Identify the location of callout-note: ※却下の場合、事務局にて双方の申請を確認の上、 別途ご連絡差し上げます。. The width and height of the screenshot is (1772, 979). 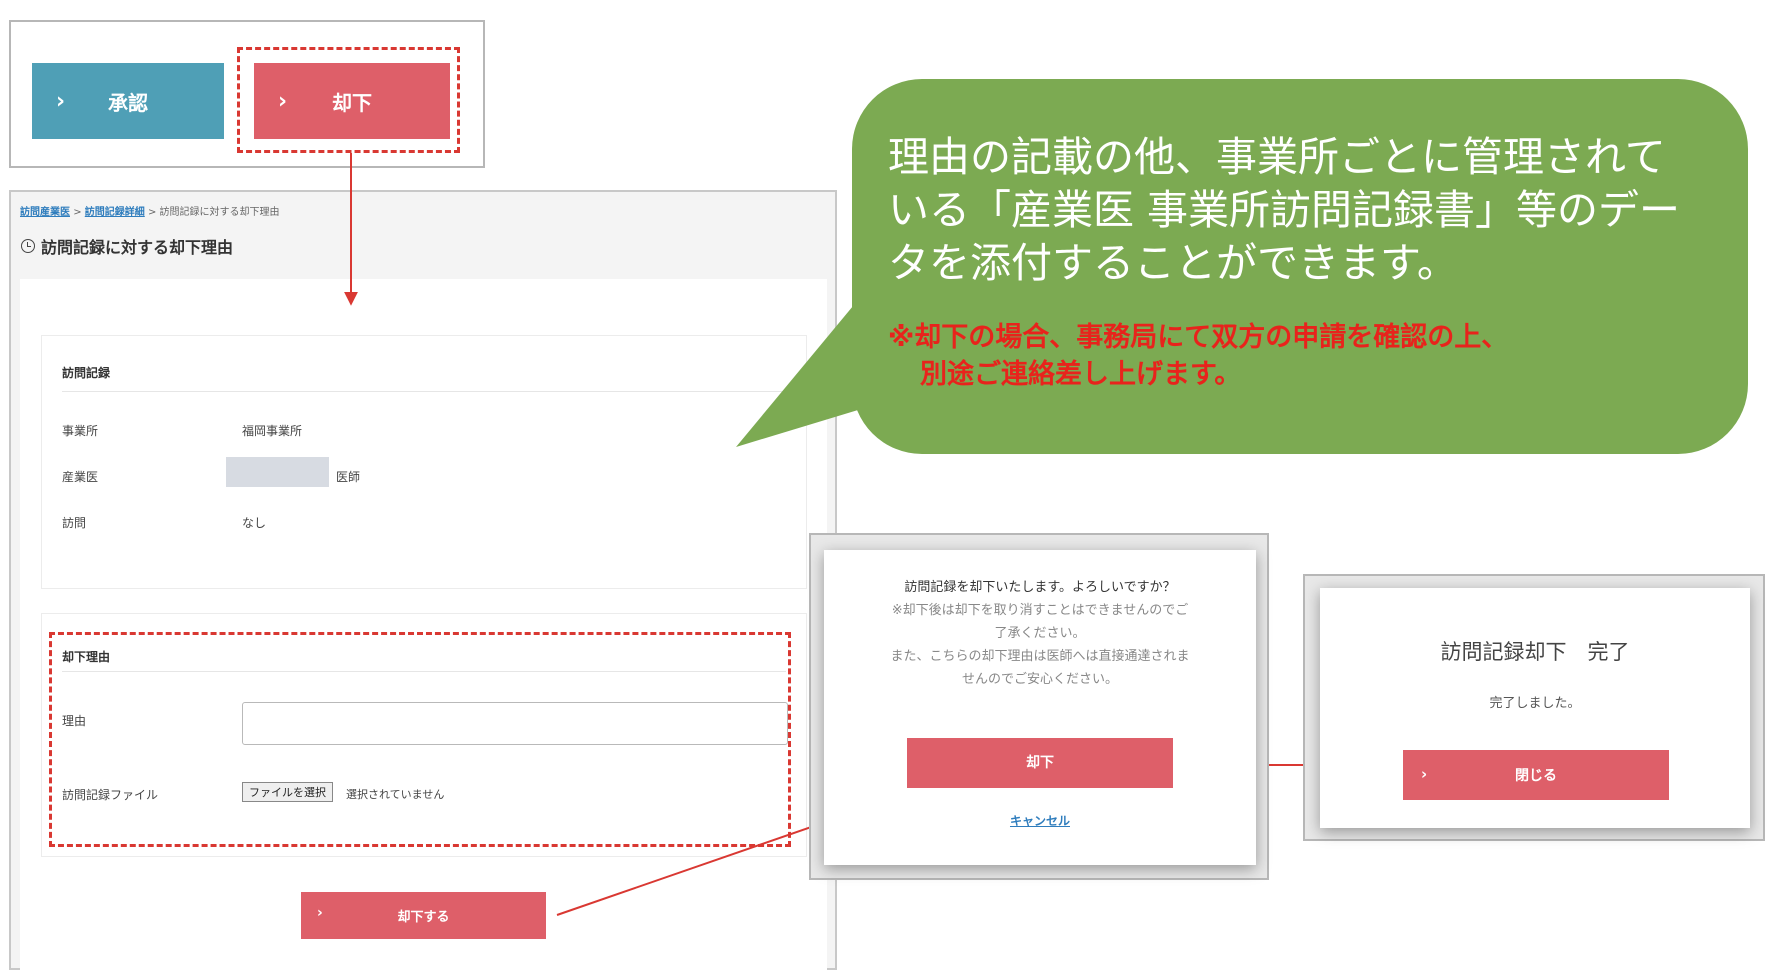
(1308, 356).